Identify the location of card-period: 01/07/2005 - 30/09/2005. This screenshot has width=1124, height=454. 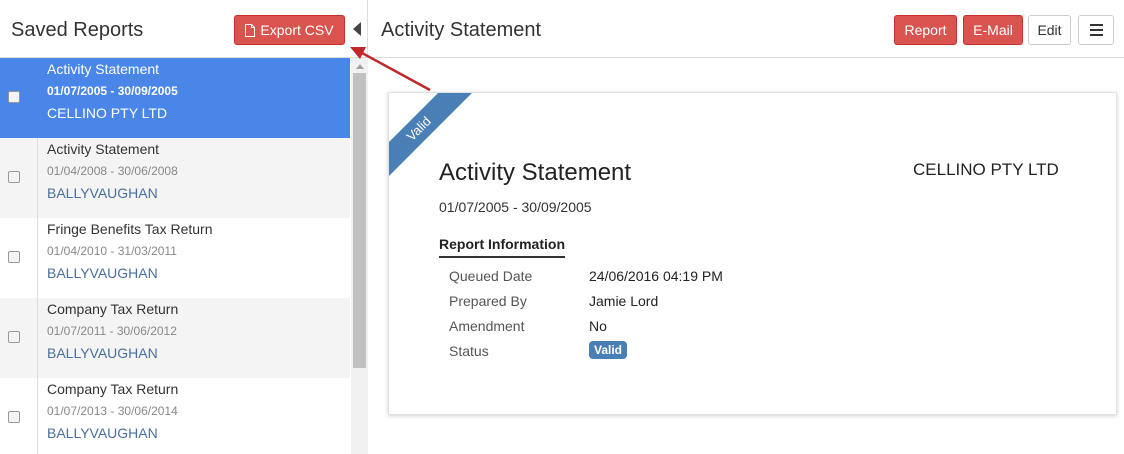
(515, 207).